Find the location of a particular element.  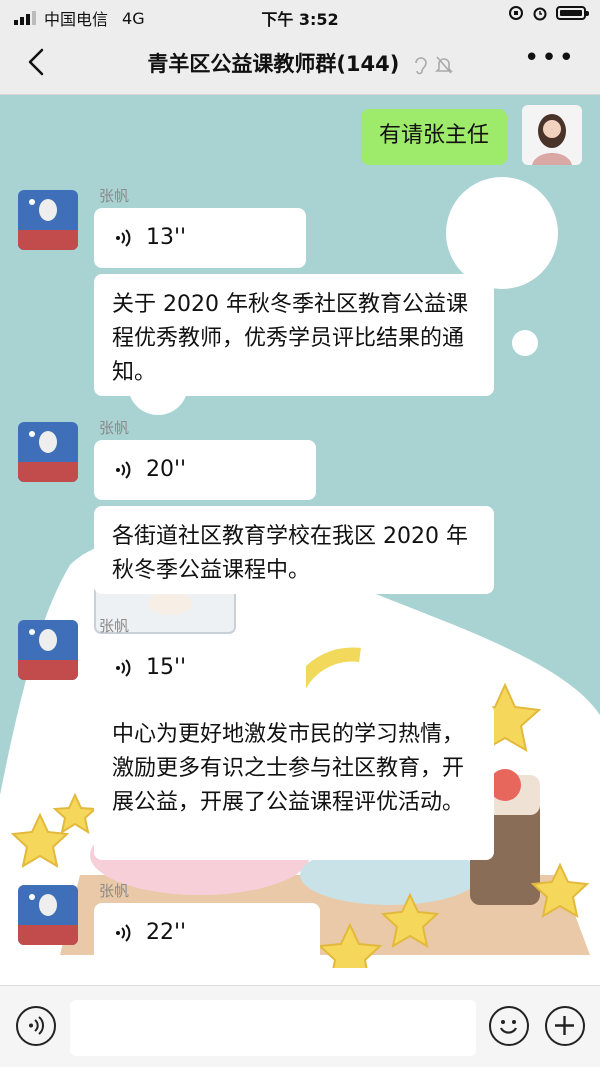

message-text: 关于 2020 年秋冬季社区教育公益课程优秀教师，优秀学员评比结果的通知。 is located at coordinates (290, 338).